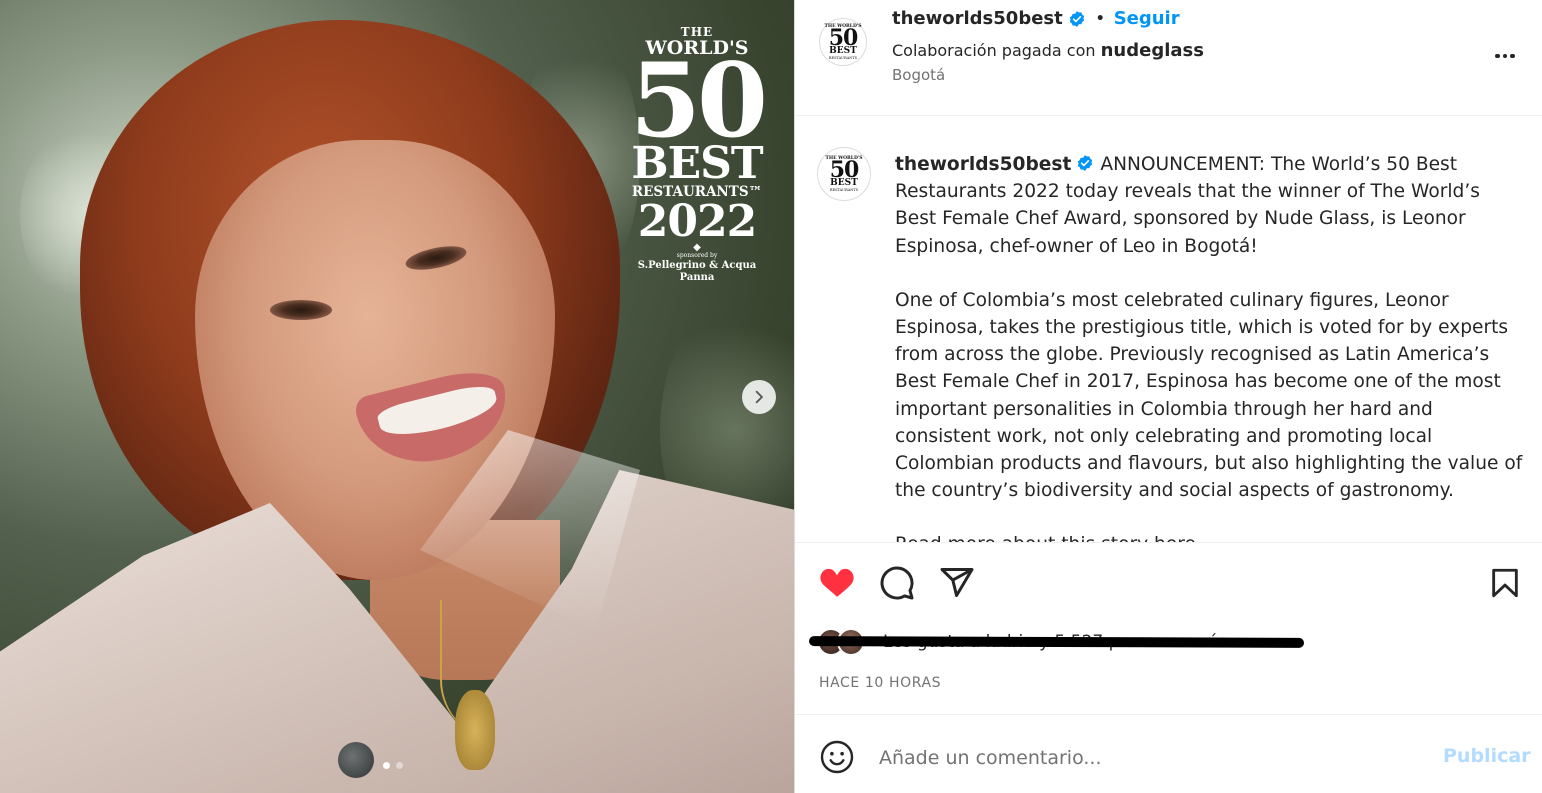 The width and height of the screenshot is (1542, 793). I want to click on author-avatar: THE WORLD'S 50 BEST RESTAURANTS, so click(843, 42).